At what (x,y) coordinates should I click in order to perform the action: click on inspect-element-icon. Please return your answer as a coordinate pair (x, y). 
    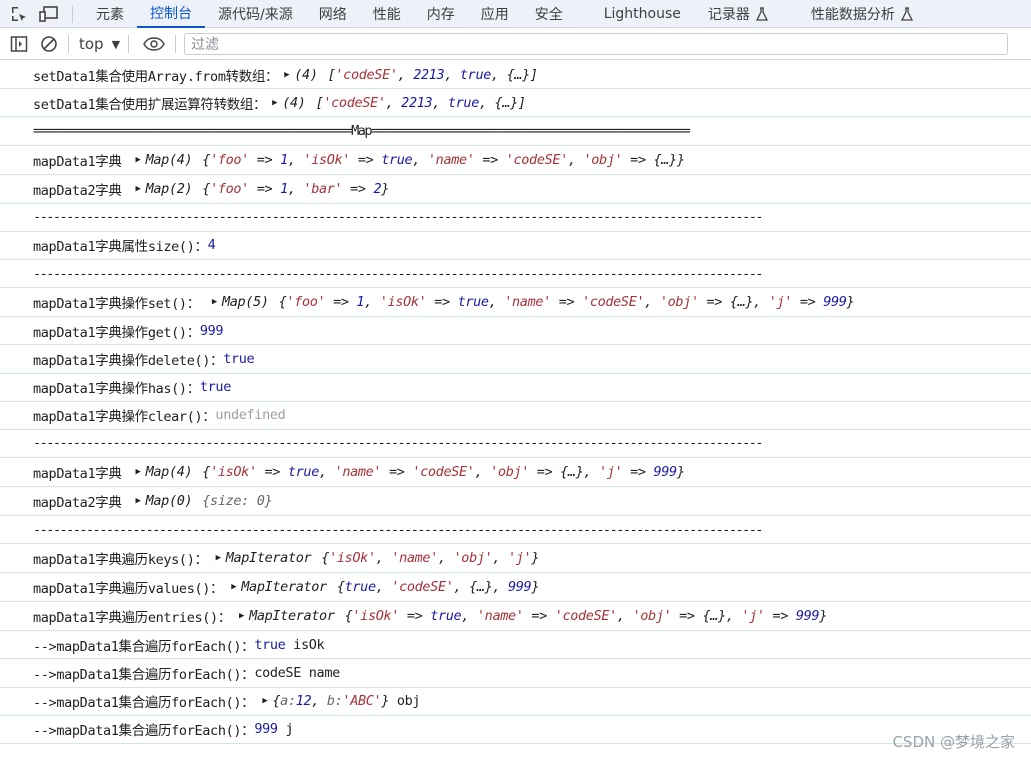
    Looking at the image, I should click on (19, 14).